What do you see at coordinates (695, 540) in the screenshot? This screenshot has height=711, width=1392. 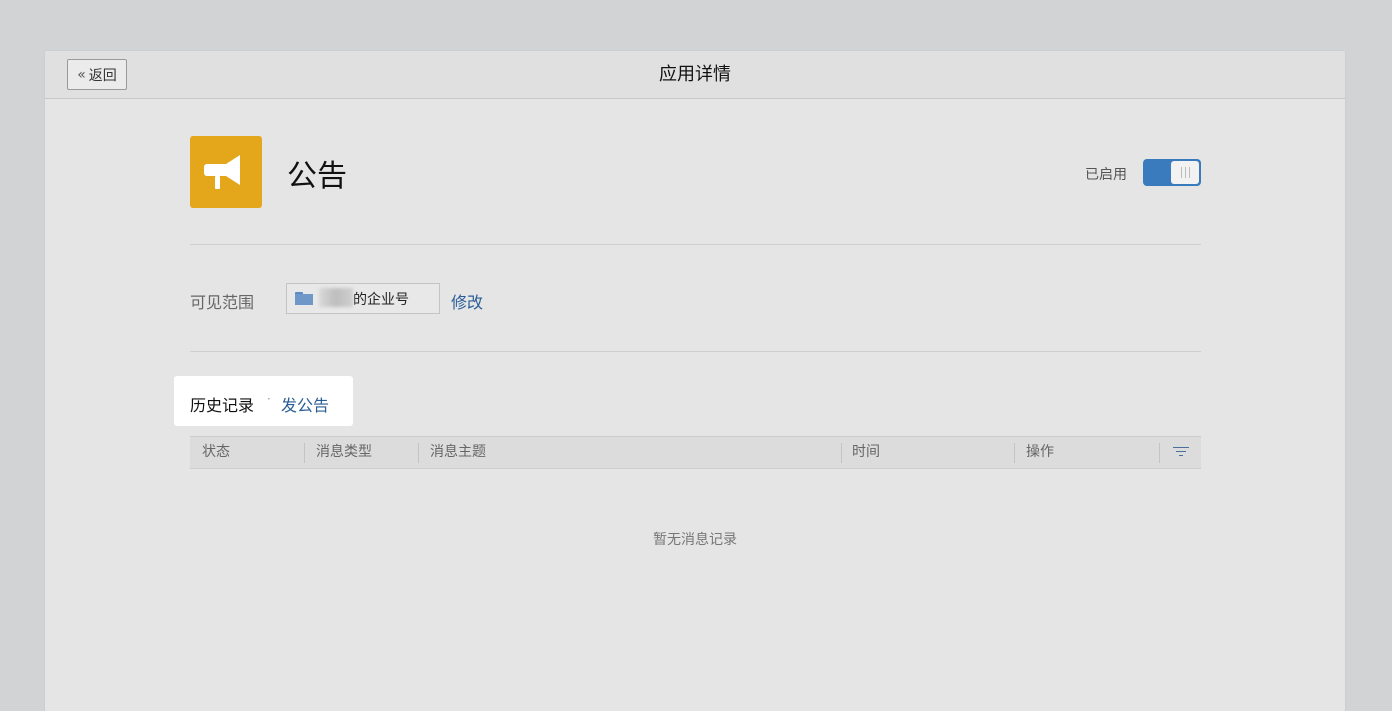 I see `empty-message: 暂无消息记录` at bounding box center [695, 540].